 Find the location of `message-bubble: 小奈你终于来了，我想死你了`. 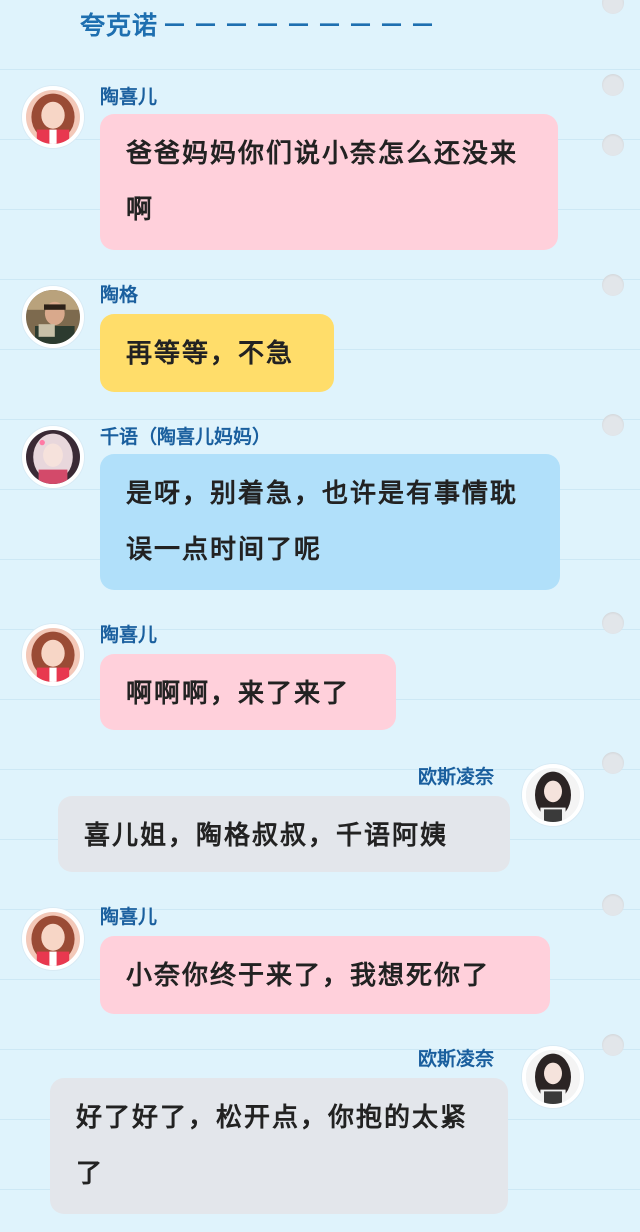

message-bubble: 小奈你终于来了，我想死你了 is located at coordinates (325, 975).